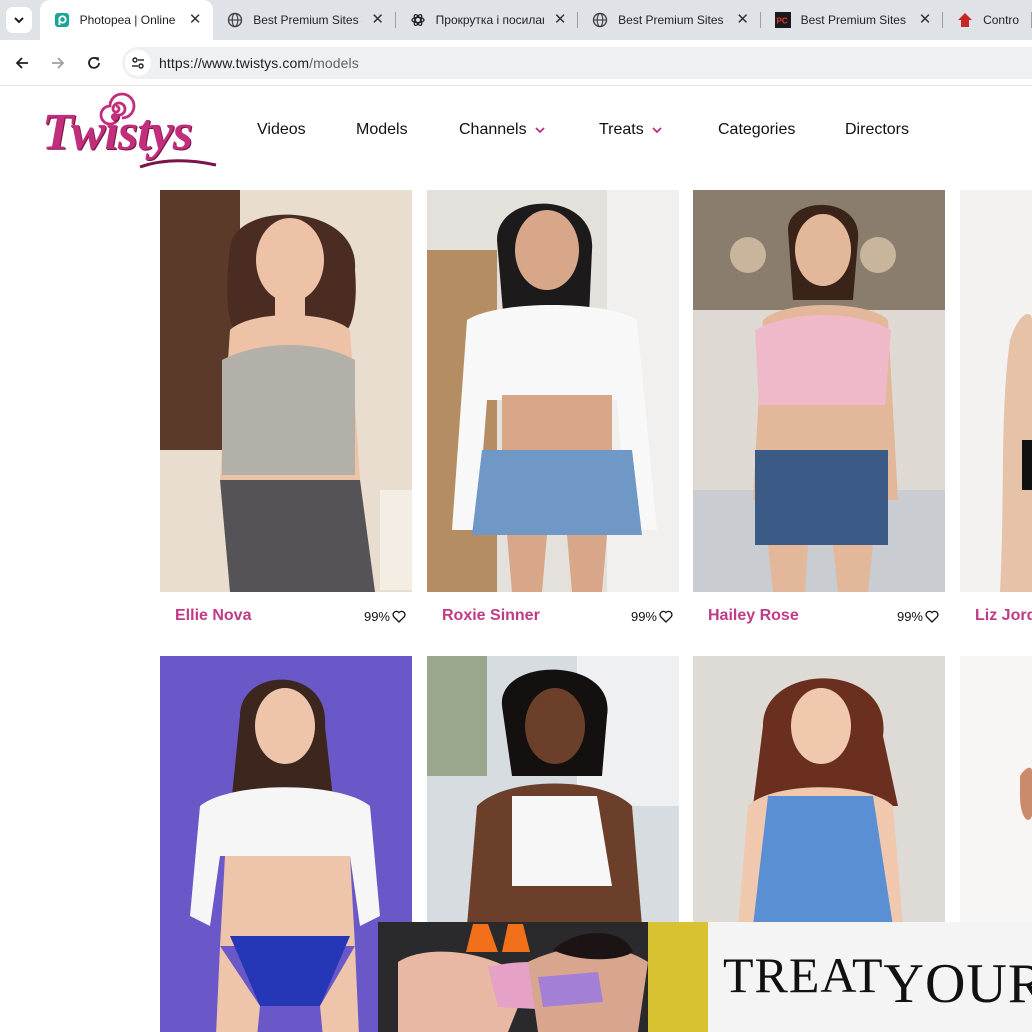 Image resolution: width=1032 pixels, height=1032 pixels. What do you see at coordinates (621, 129) in the screenshot?
I see `nav-label: Treats` at bounding box center [621, 129].